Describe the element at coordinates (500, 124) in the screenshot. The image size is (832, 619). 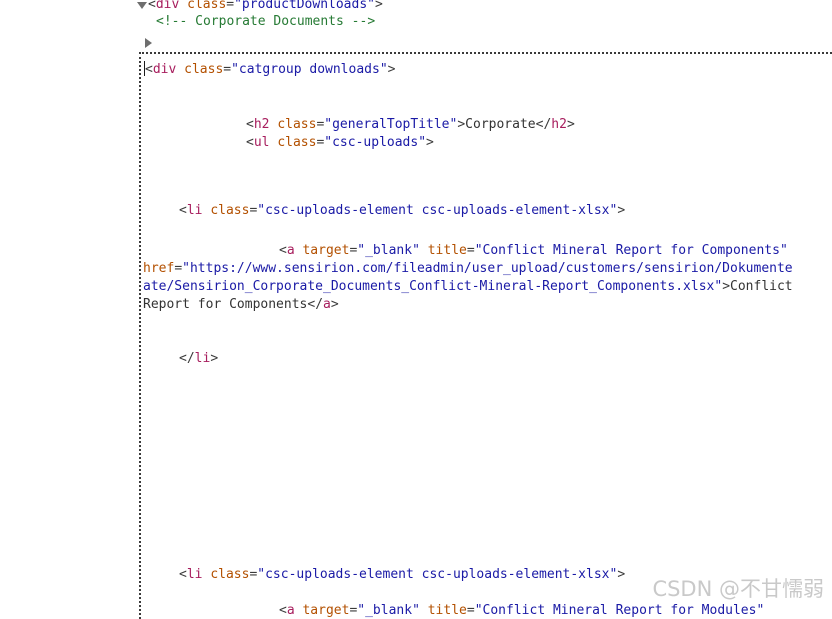
I see `token: Corporate` at that location.